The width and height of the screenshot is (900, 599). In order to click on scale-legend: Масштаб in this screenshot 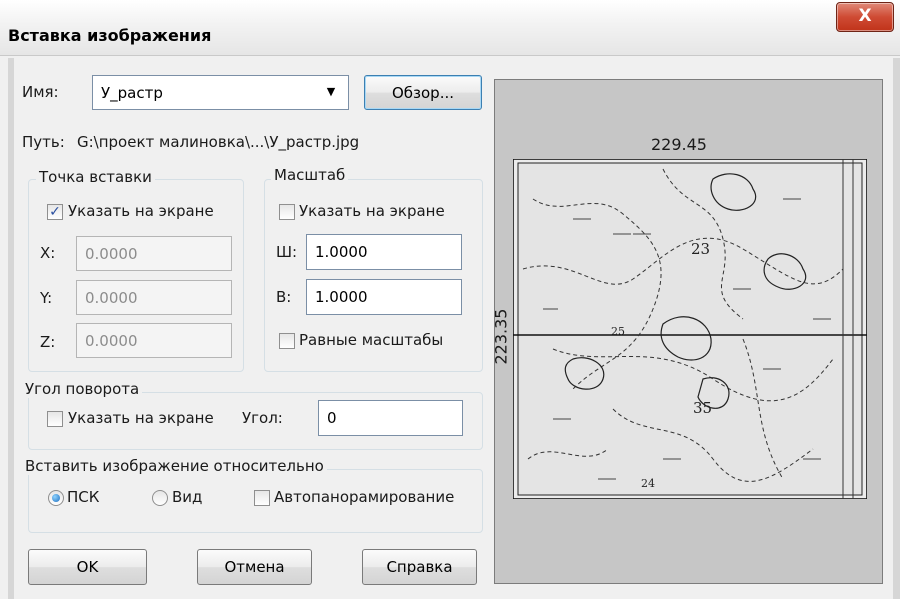, I will do `click(310, 175)`.